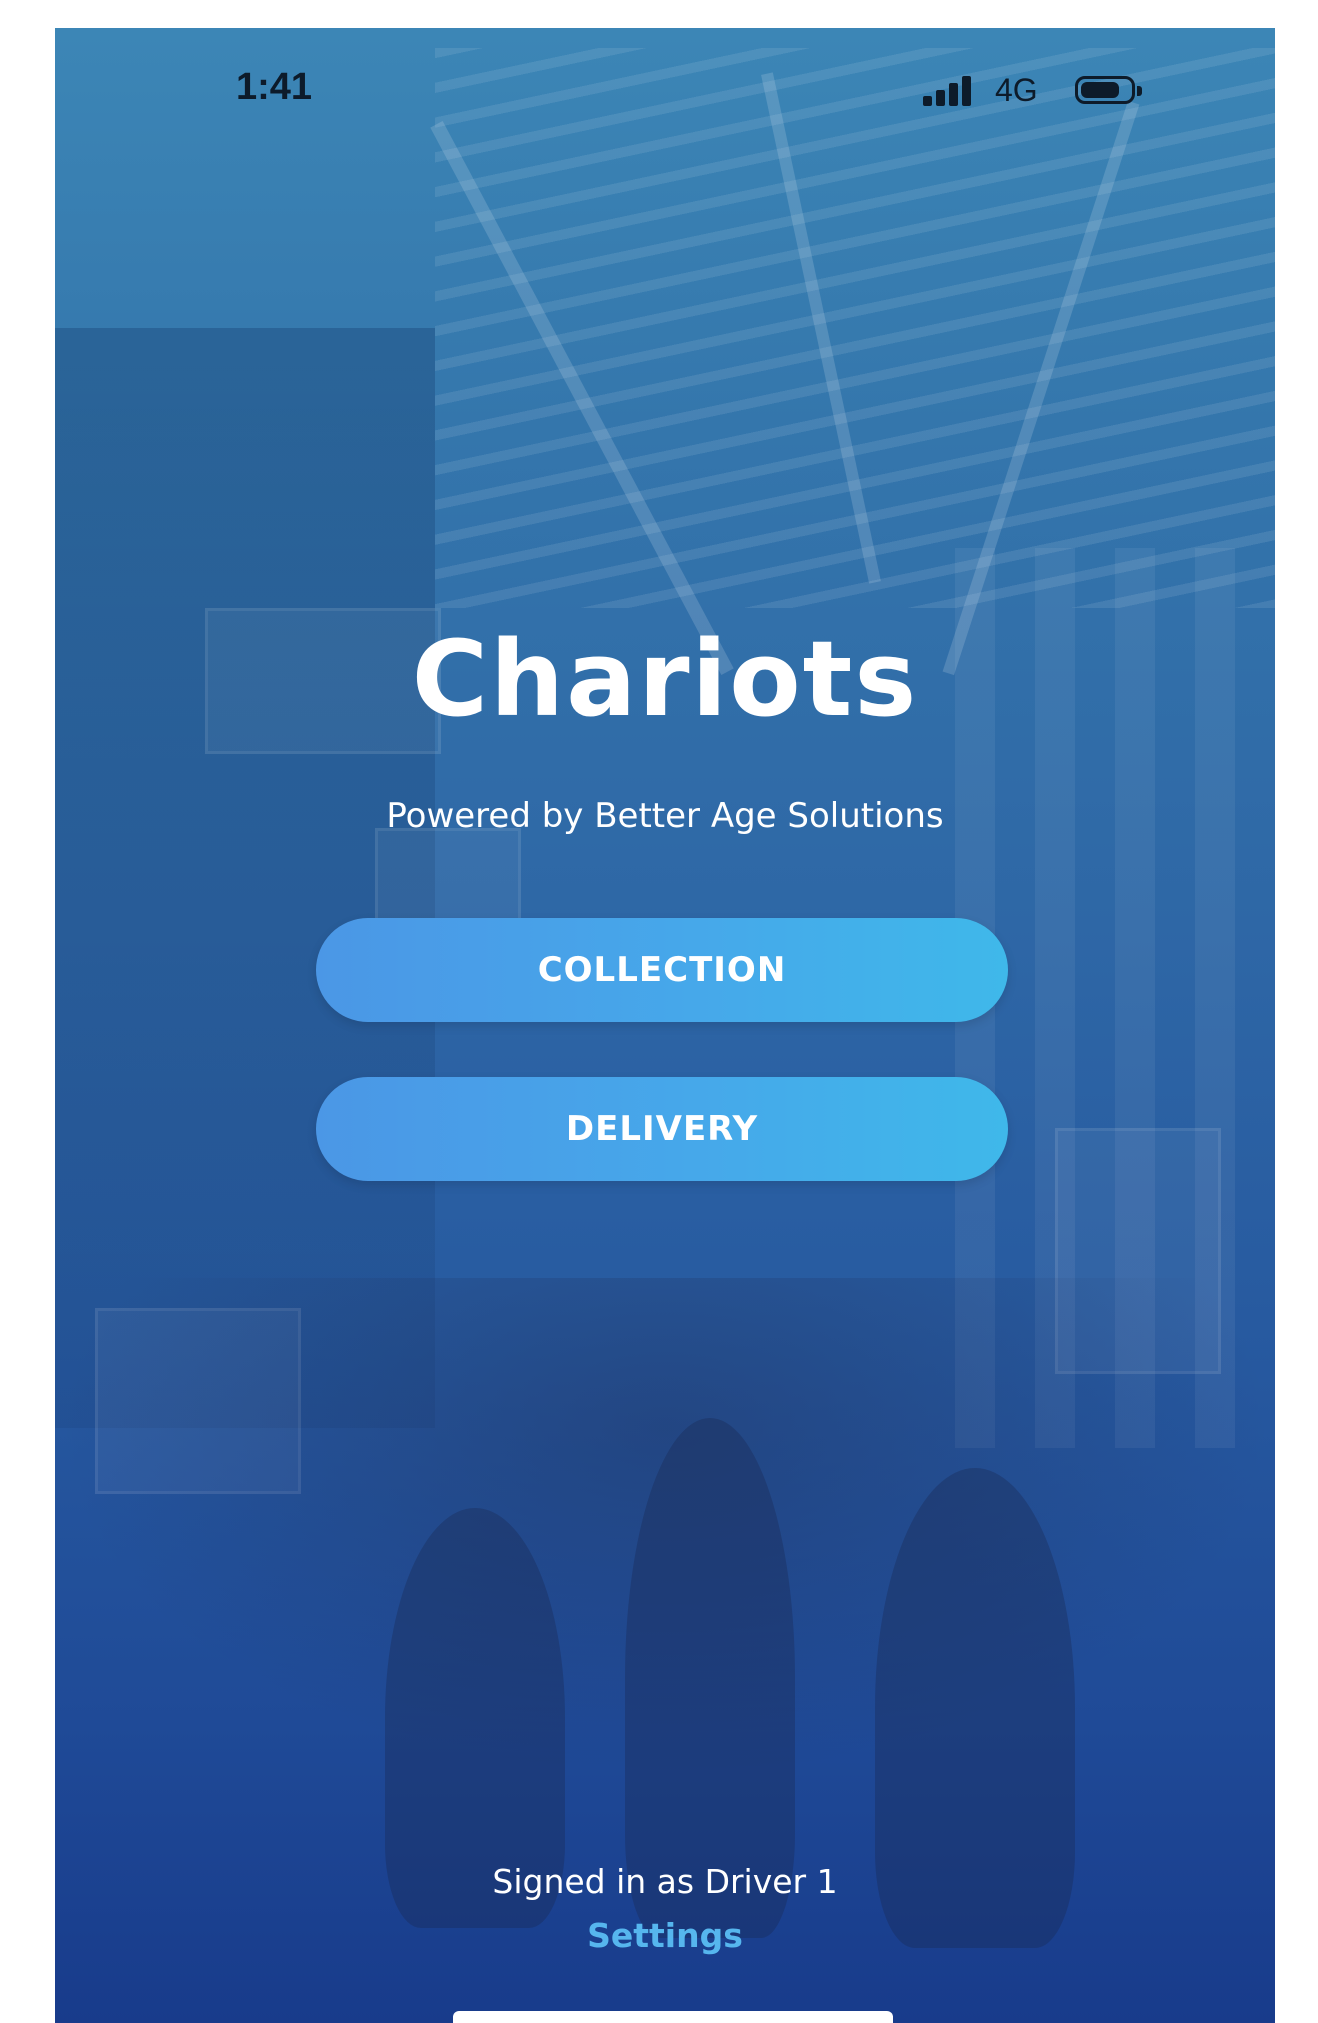 This screenshot has height=2023, width=1318. What do you see at coordinates (710, 1678) in the screenshot?
I see `pedestrian` at bounding box center [710, 1678].